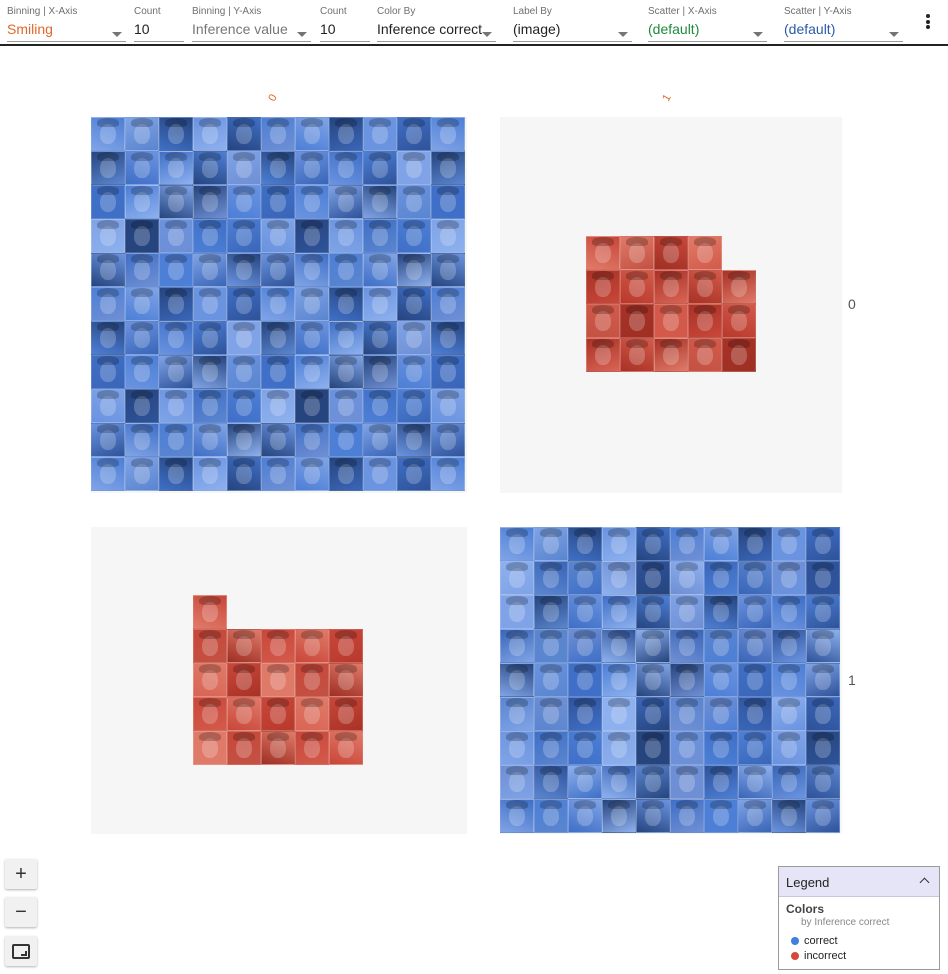  Describe the element at coordinates (251, 31) in the screenshot. I see `binning-y-axis-value: Inference value` at that location.